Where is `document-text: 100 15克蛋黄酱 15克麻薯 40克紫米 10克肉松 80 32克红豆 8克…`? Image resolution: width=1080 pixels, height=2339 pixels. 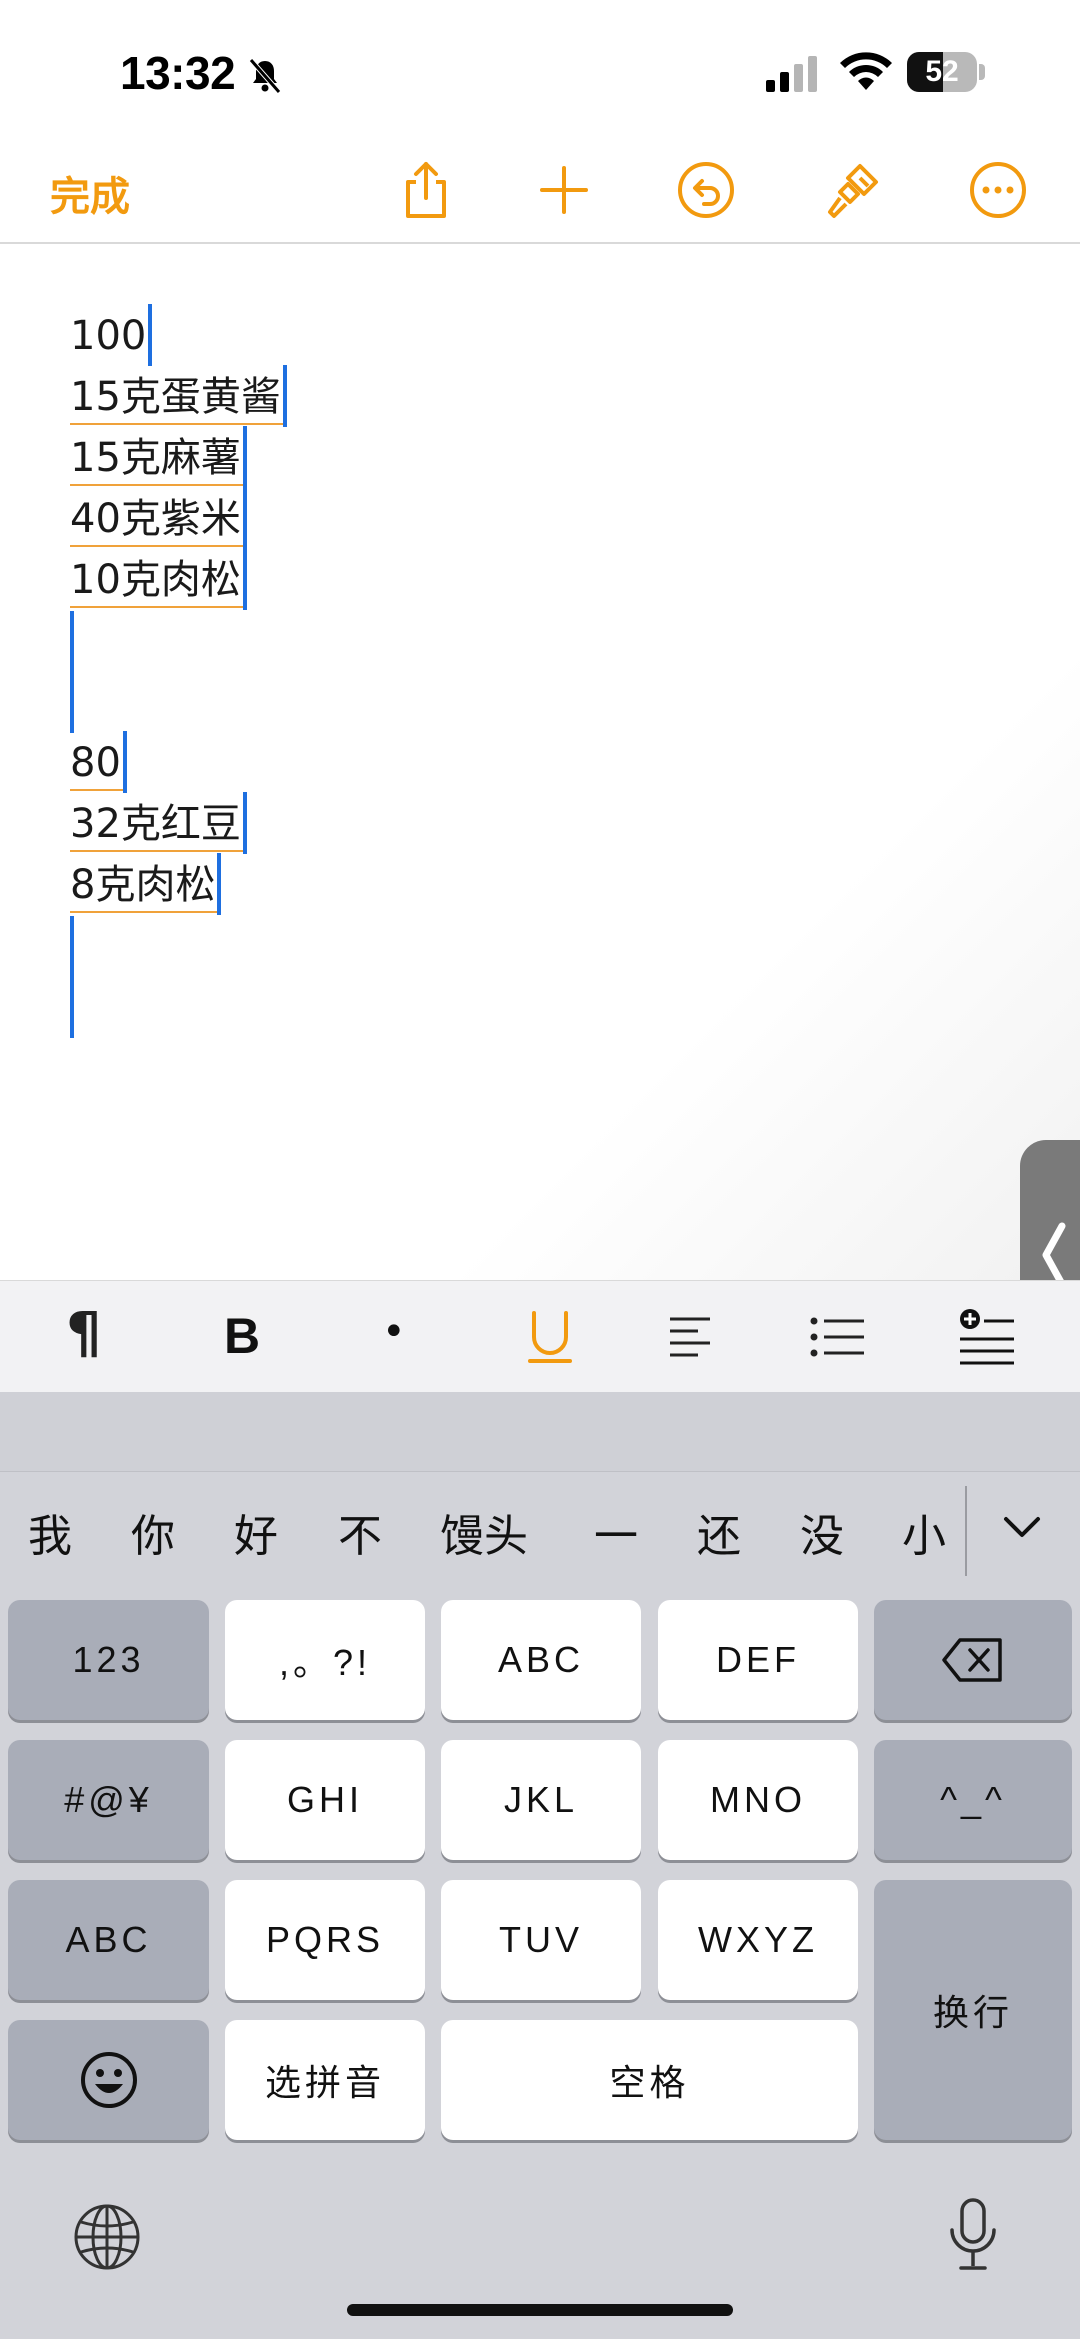
document-text: 100 15克蛋黄酱 15克麻薯 40克紫米 10克肉松 80 32克红豆 8克… is located at coordinates (178, 671).